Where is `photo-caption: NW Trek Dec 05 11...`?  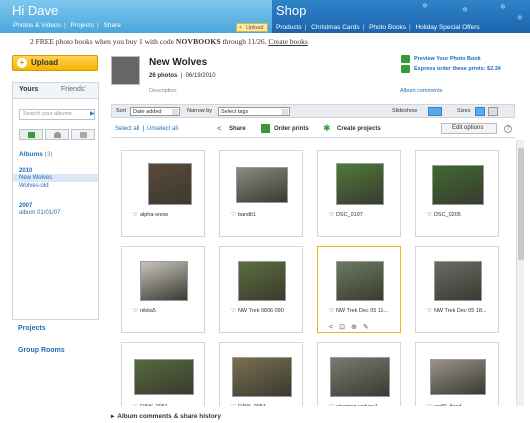 photo-caption: NW Trek Dec 05 11... is located at coordinates (358, 311).